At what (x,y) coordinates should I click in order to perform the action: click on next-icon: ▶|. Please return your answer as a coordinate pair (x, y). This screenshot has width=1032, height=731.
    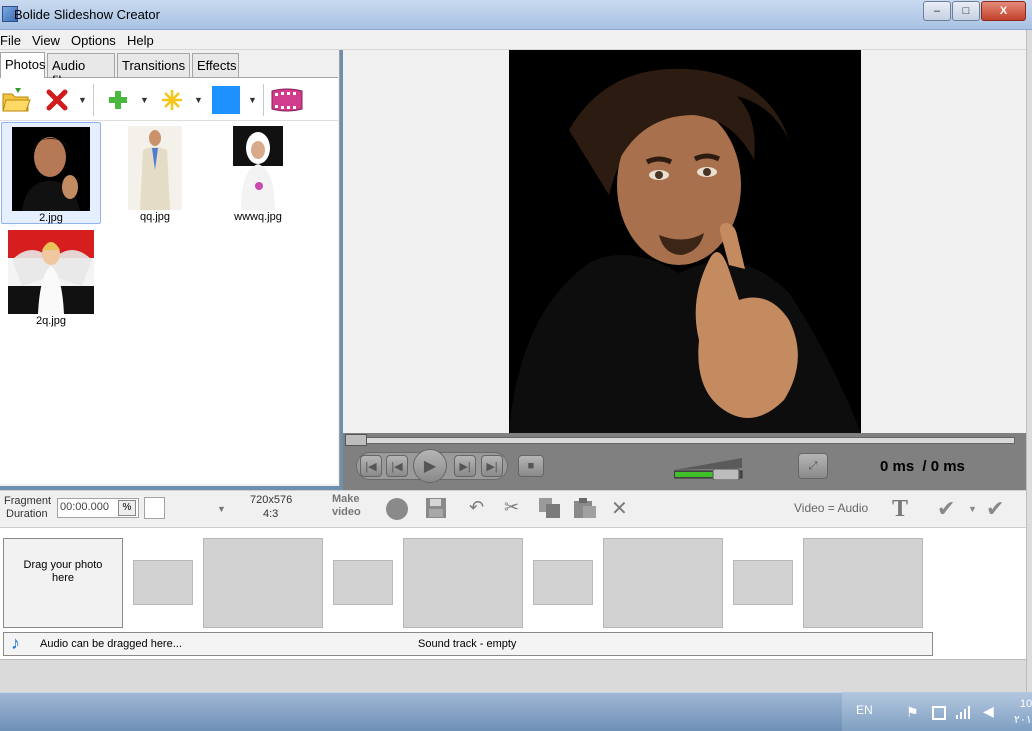
    Looking at the image, I should click on (465, 466).